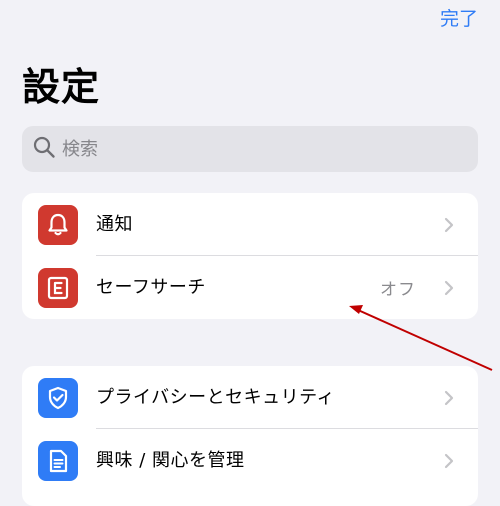  I want to click on shield-check-icon, so click(58, 397).